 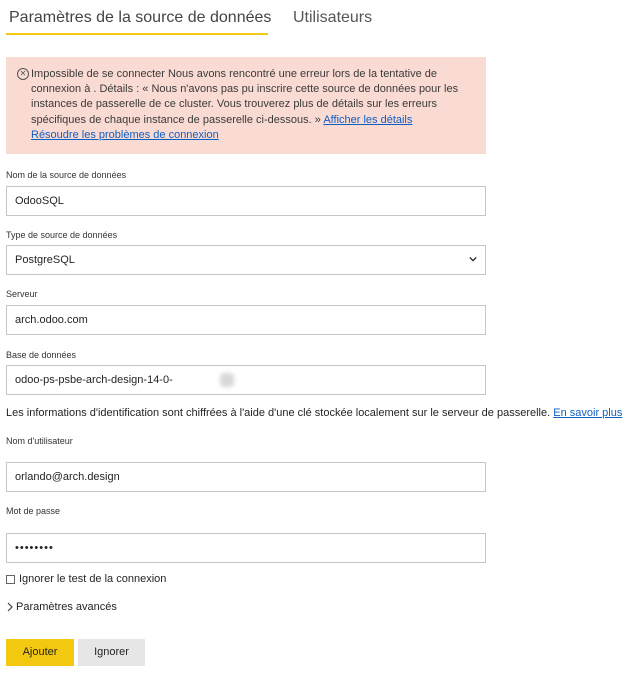 I want to click on add-button: Ajouter, so click(x=40, y=652).